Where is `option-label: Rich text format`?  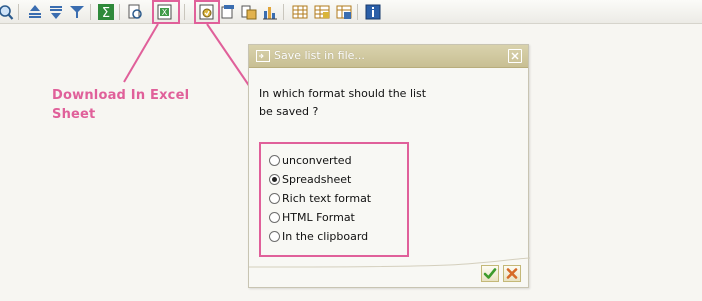
option-label: Rich text format is located at coordinates (327, 198).